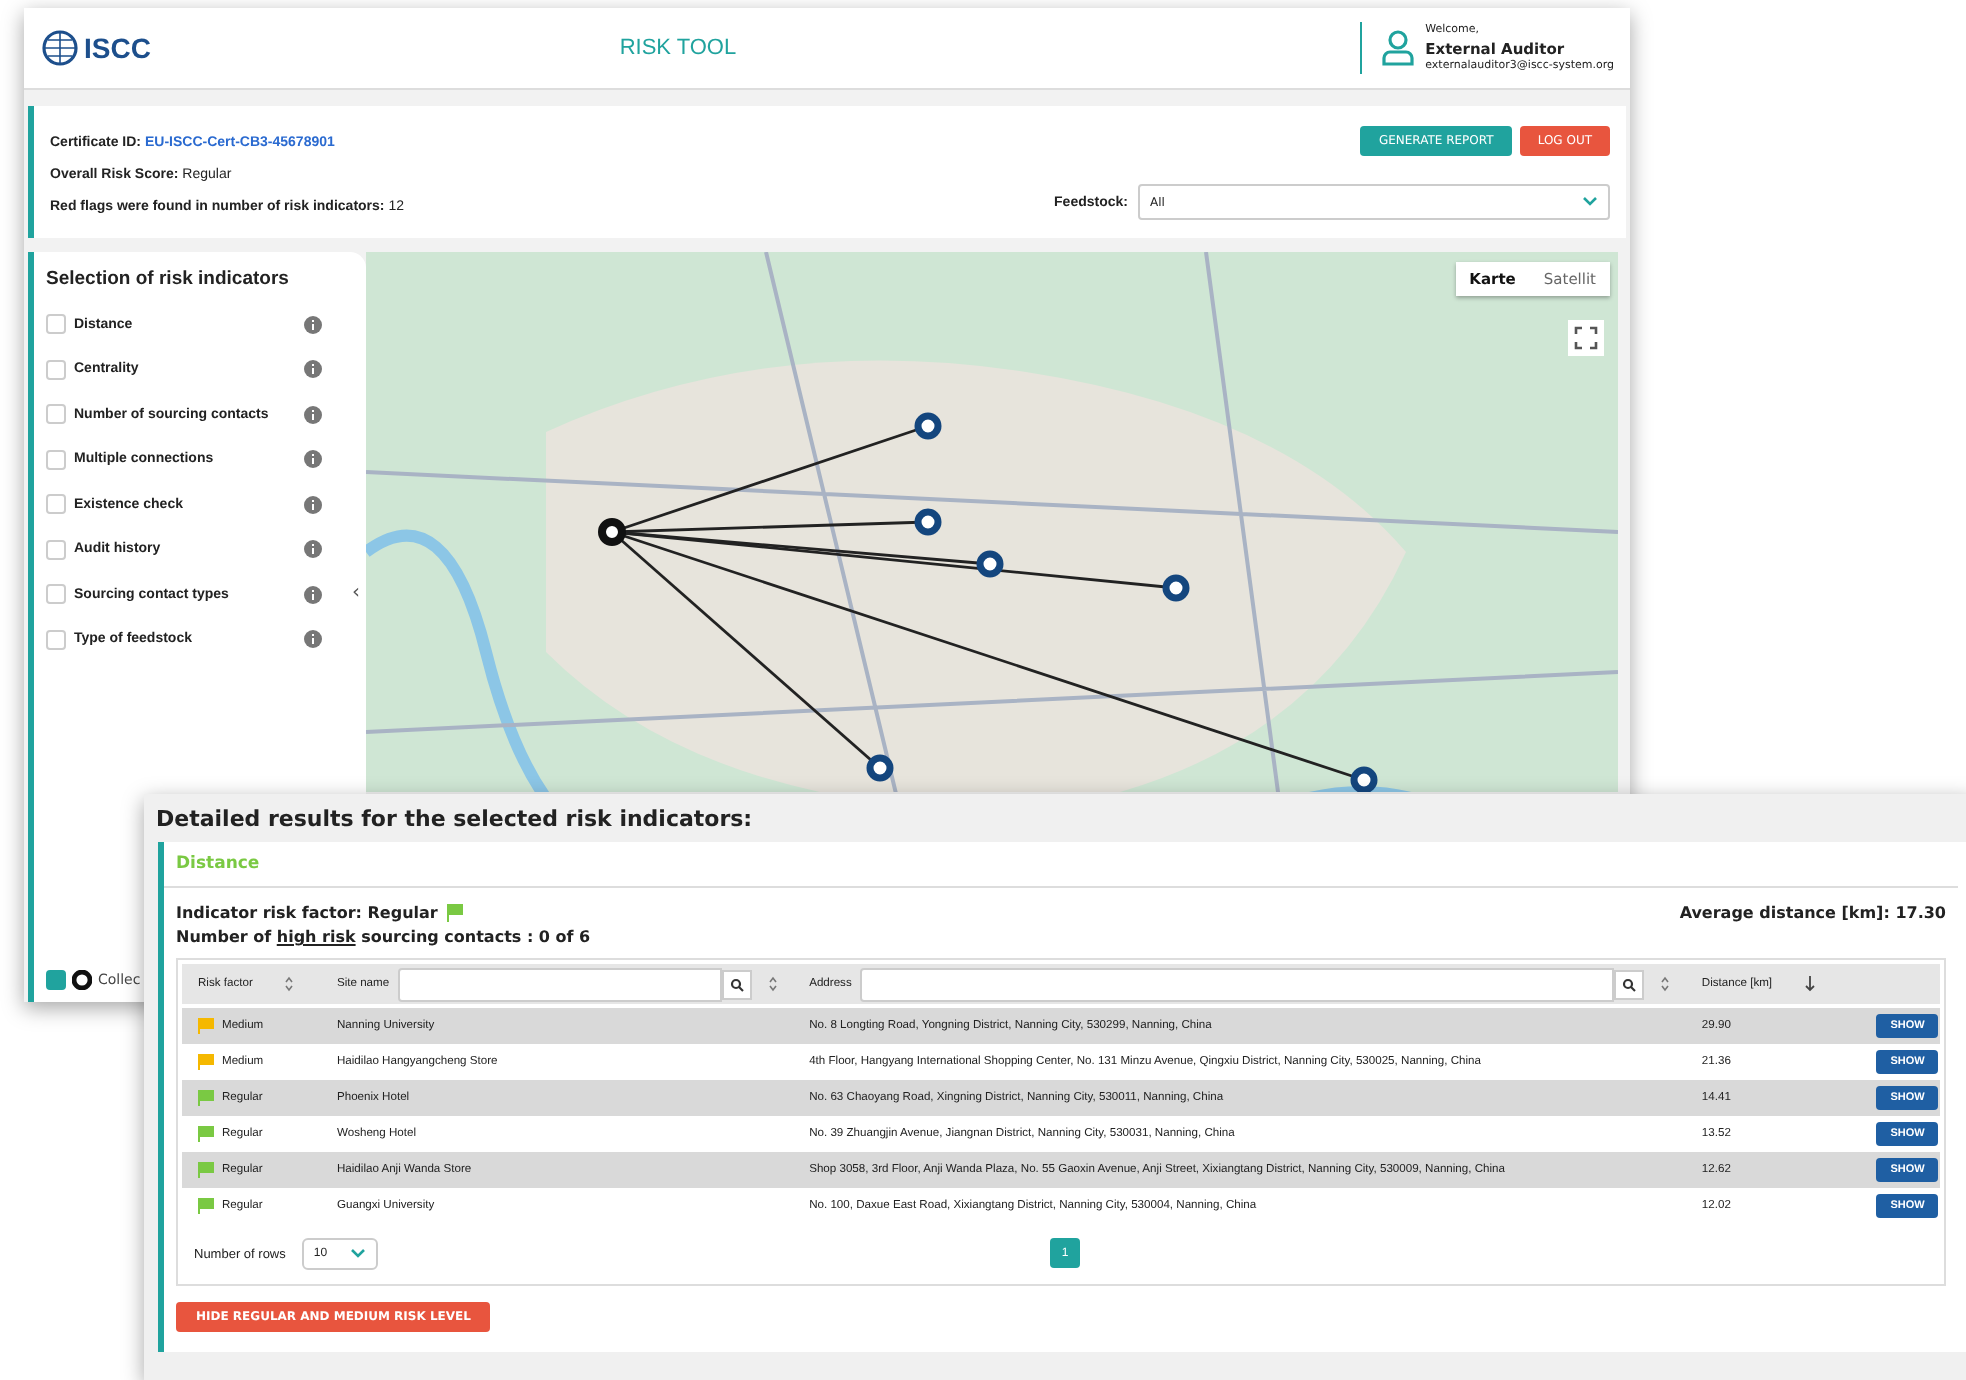 The height and width of the screenshot is (1380, 1966). Describe the element at coordinates (60, 48) in the screenshot. I see `globe-logo-icon` at that location.